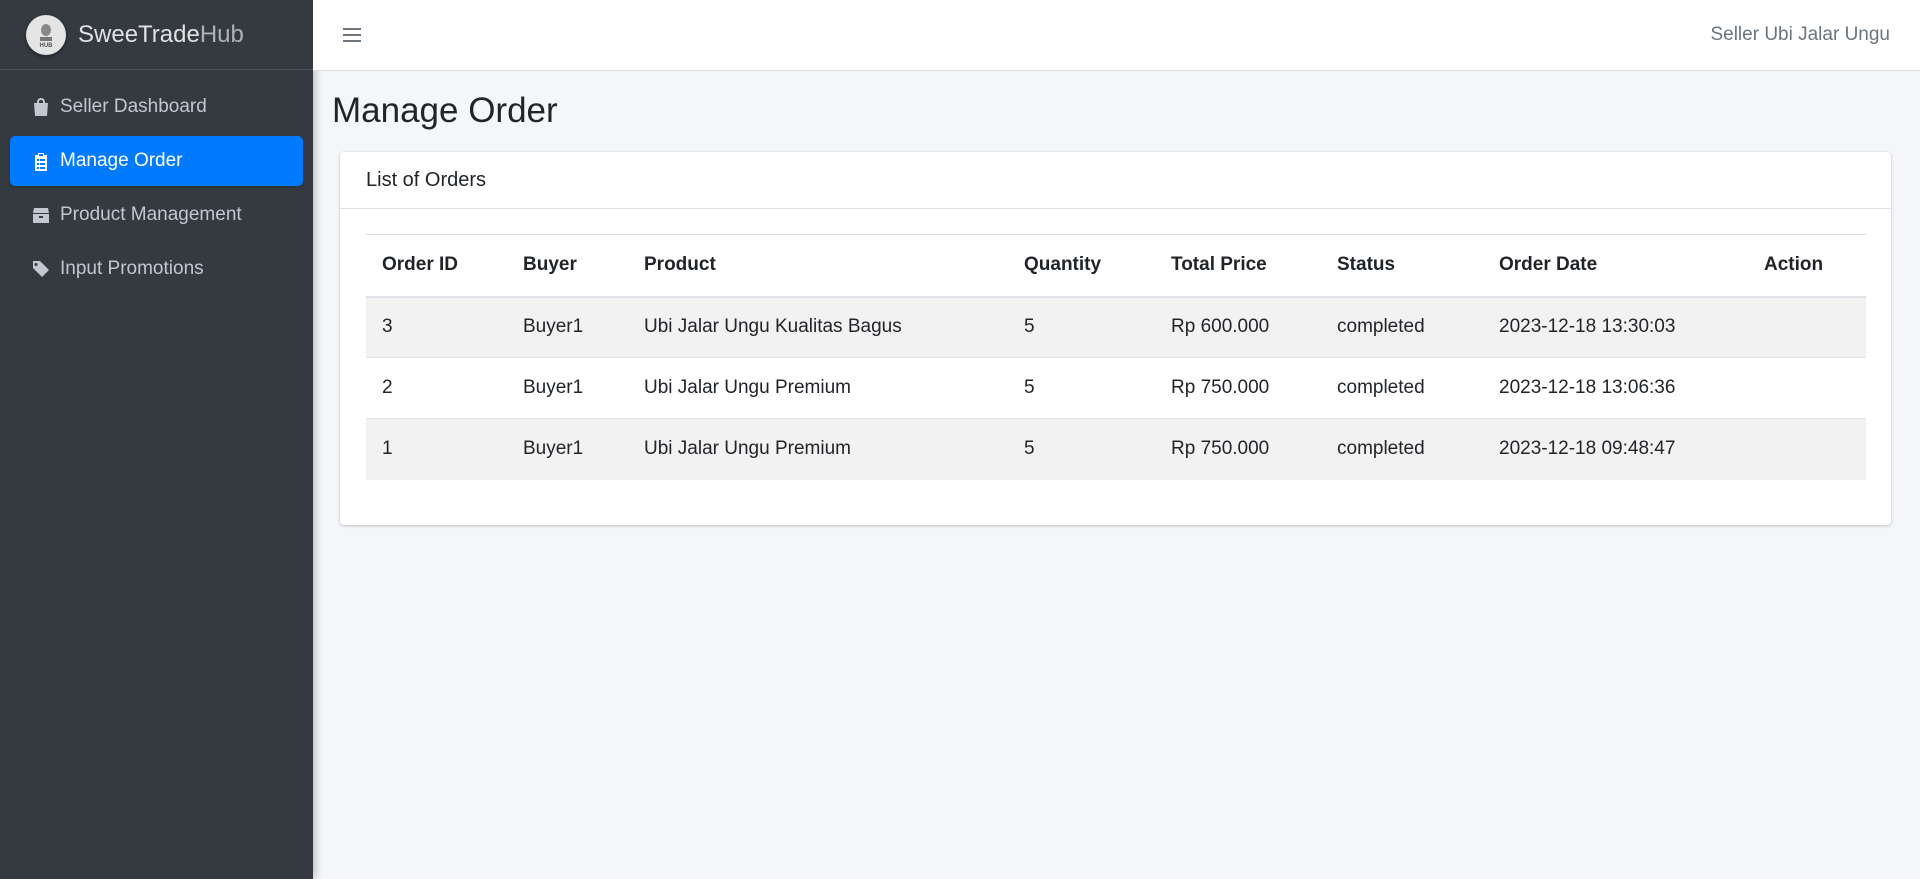 This screenshot has width=1920, height=879. I want to click on header-order-id: Order ID, so click(436, 266).